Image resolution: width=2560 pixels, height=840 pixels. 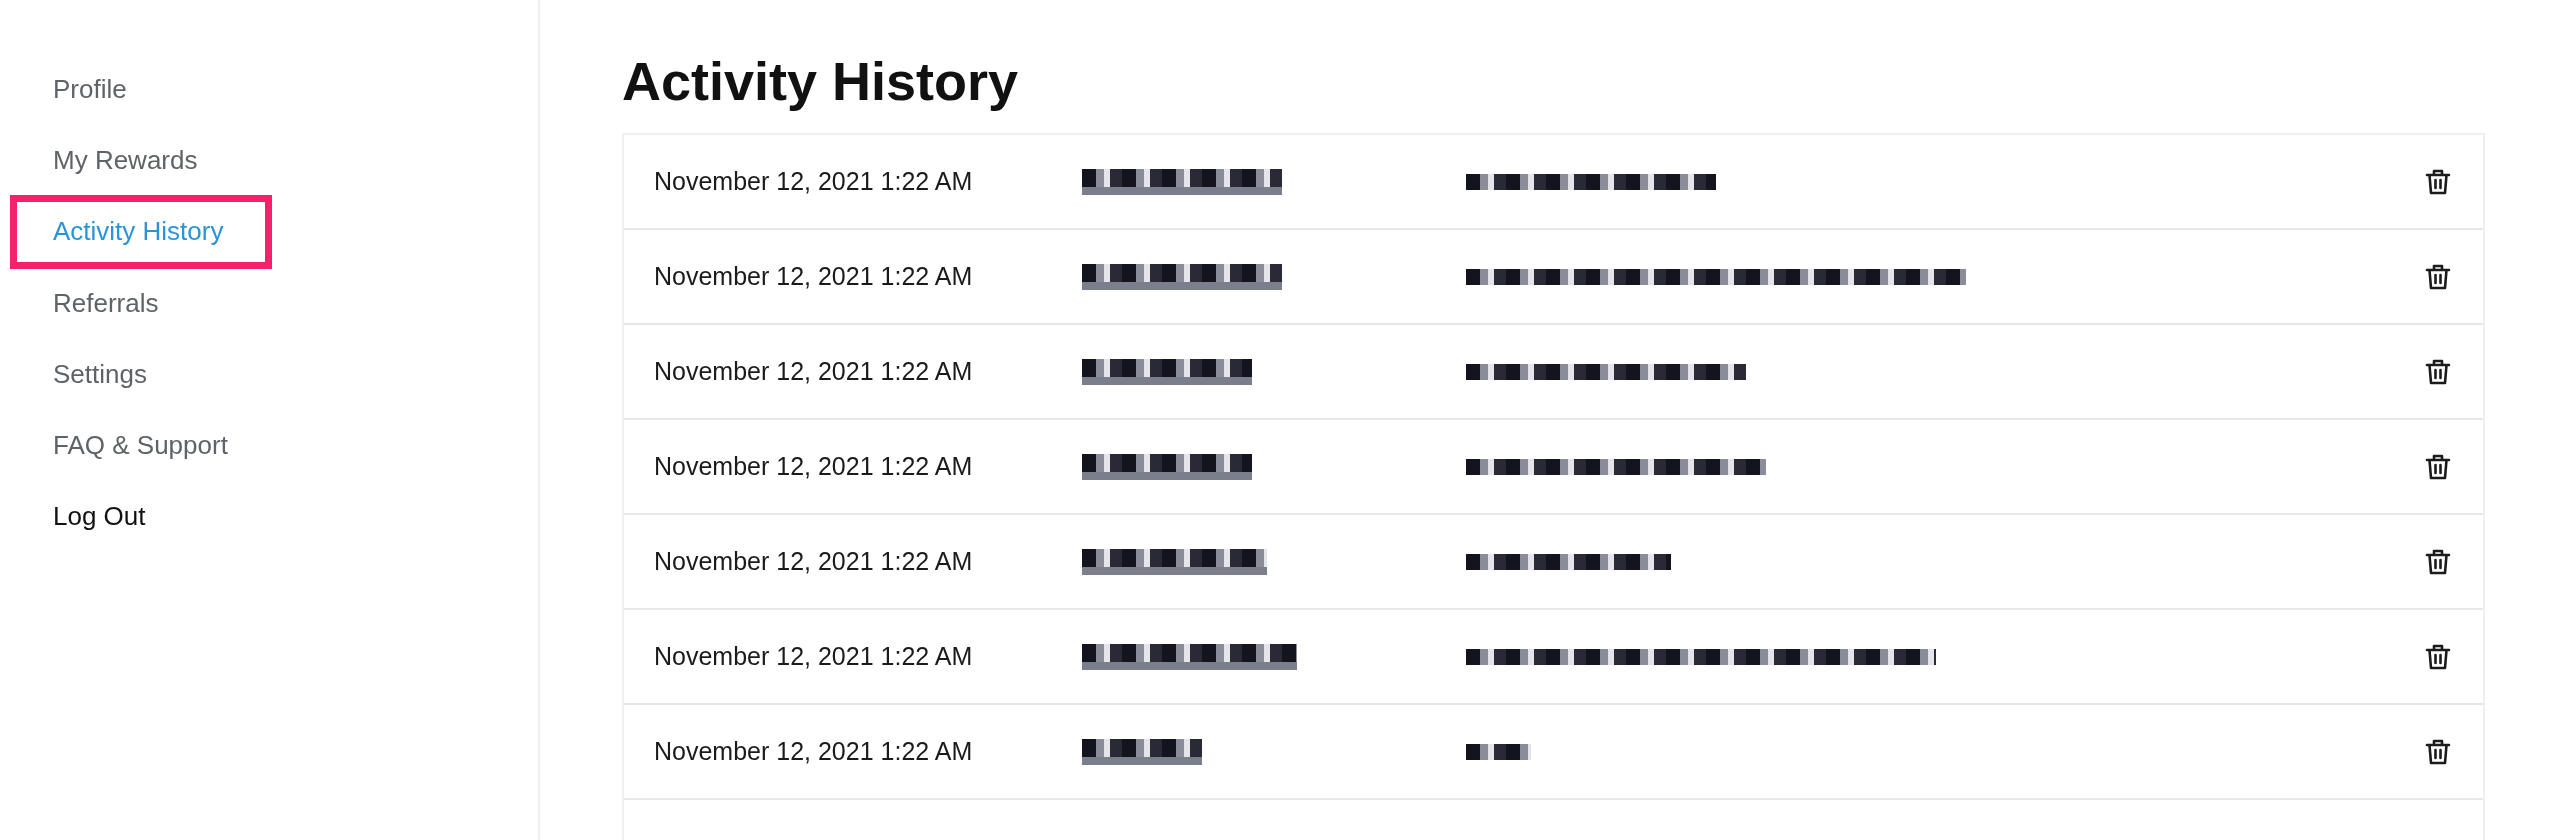 I want to click on redacted-text, so click(x=1498, y=751).